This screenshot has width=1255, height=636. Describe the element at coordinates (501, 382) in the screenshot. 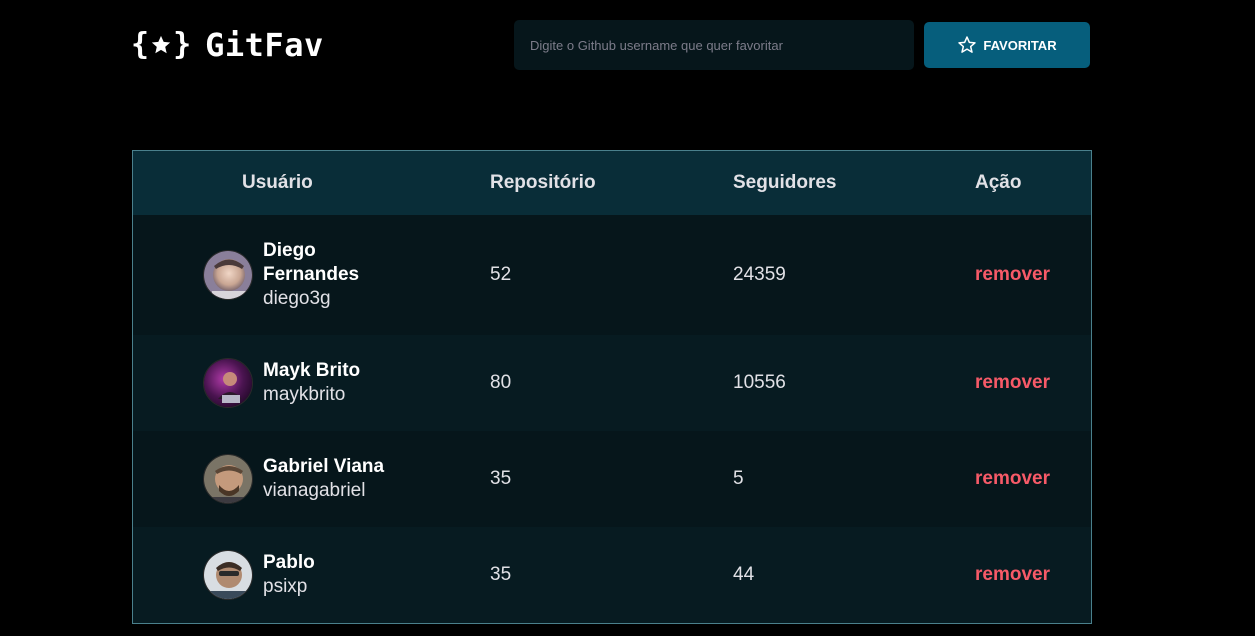

I see `repos-count: 80` at that location.